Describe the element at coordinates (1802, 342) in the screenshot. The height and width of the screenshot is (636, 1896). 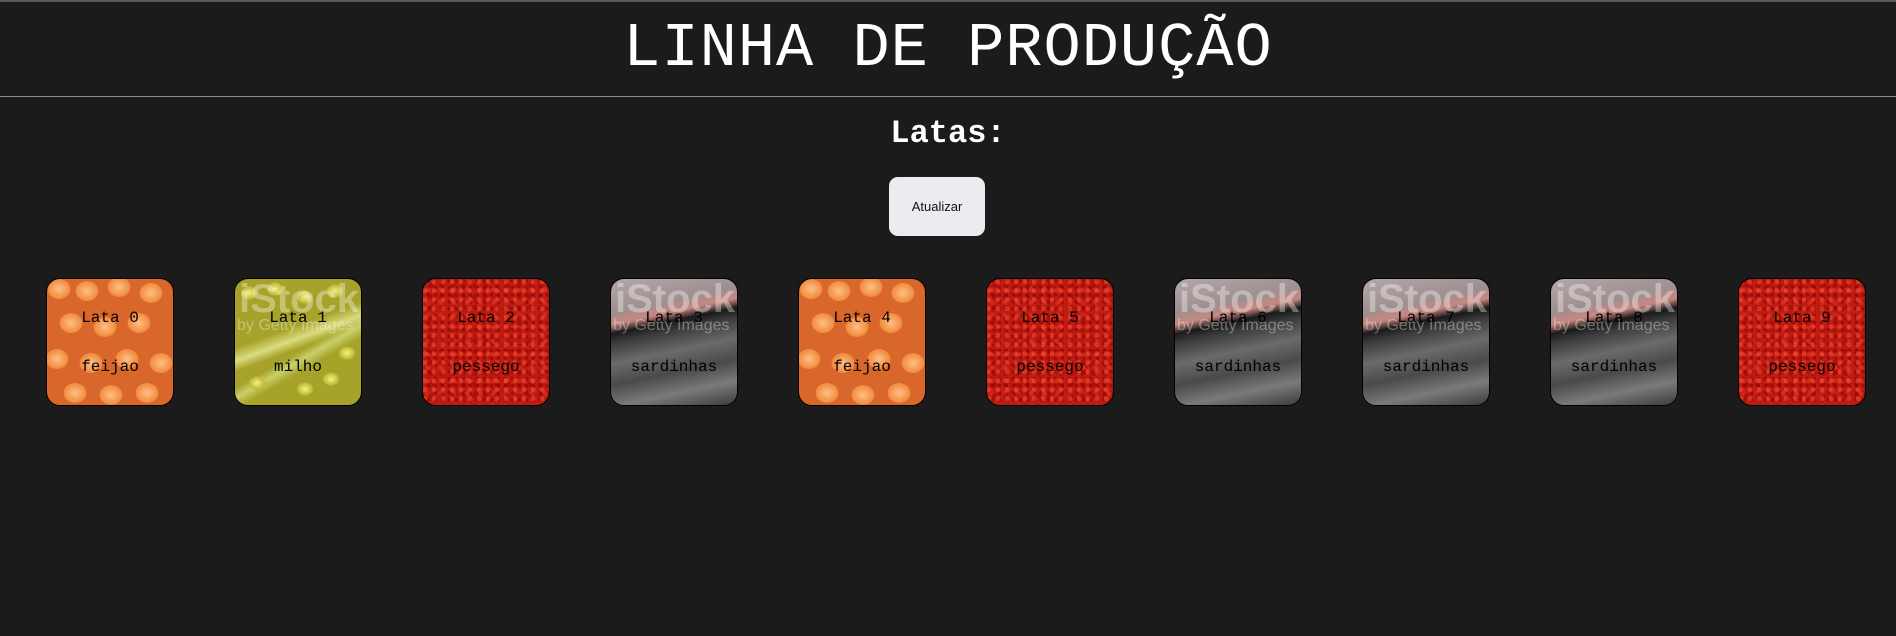
I see `can-item: Lata 9 pessego` at that location.